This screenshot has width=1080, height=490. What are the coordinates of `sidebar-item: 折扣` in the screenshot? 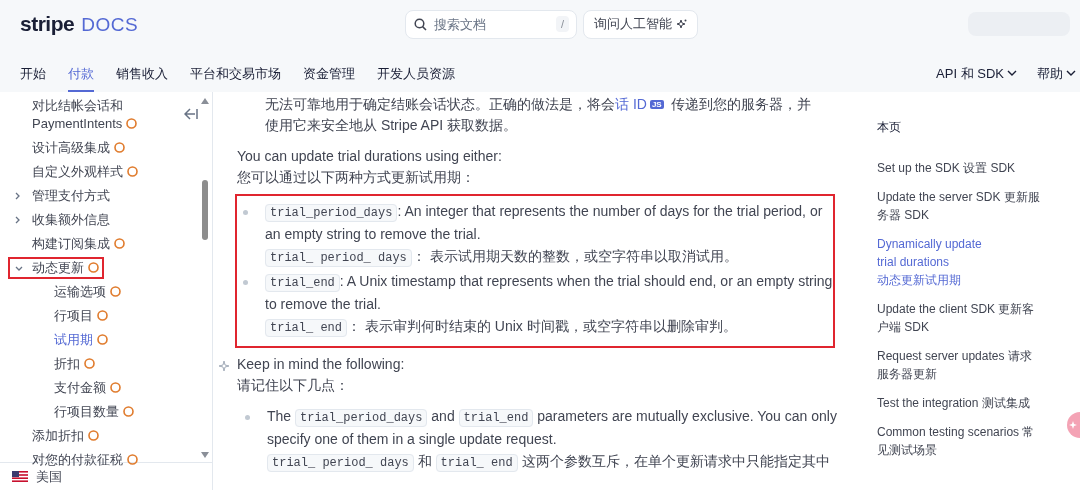 It's located at (66, 364).